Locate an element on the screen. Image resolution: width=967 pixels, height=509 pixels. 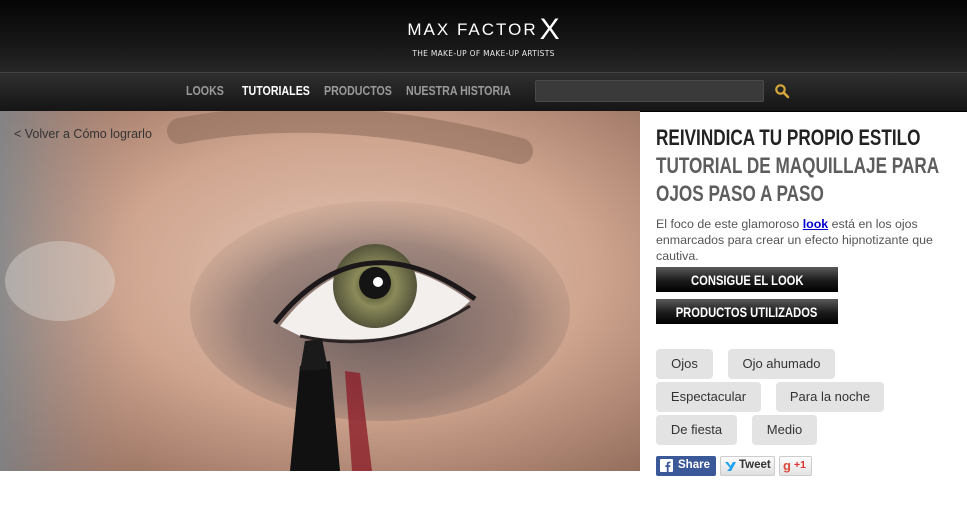
logo-x-mark: X is located at coordinates (549, 29).